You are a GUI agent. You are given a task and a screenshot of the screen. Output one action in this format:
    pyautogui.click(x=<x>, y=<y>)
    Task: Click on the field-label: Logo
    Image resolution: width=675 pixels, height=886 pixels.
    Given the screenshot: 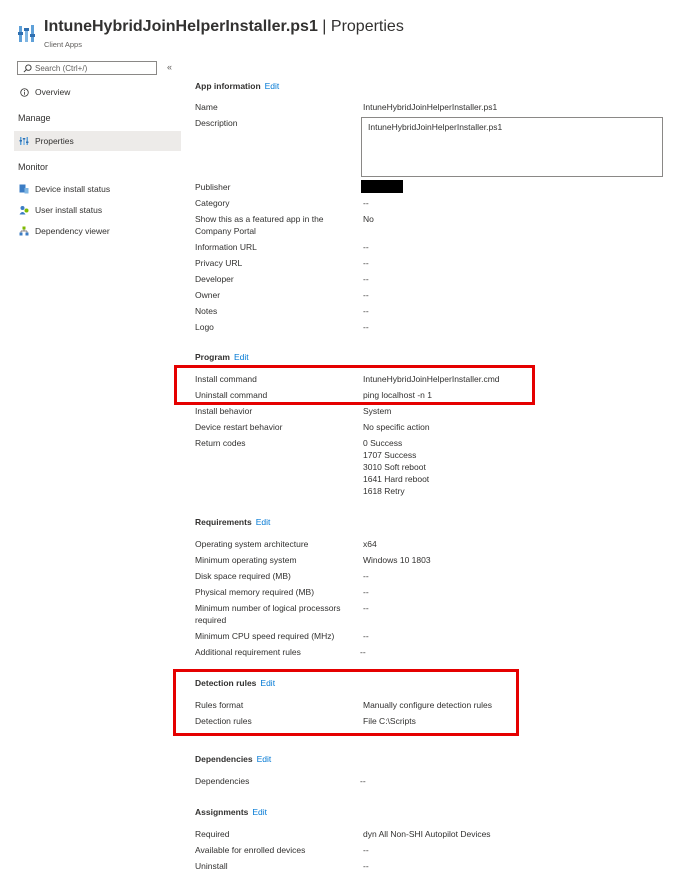 What is the action you would take?
    pyautogui.click(x=204, y=327)
    